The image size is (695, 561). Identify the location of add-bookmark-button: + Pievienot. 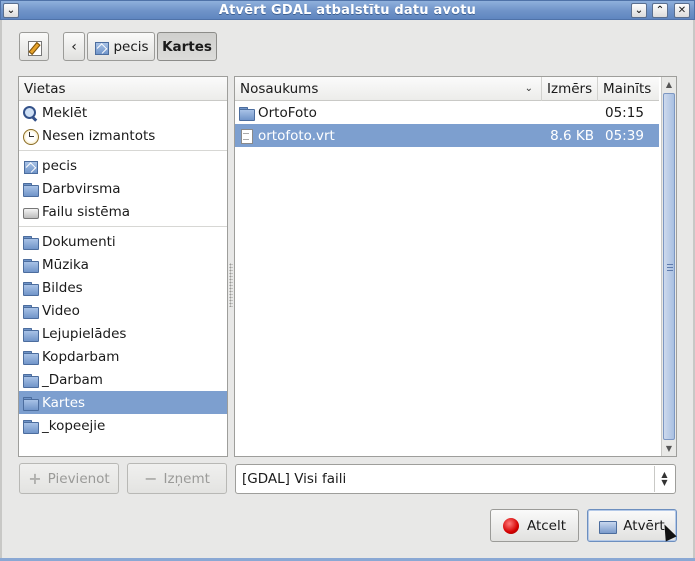
(69, 478).